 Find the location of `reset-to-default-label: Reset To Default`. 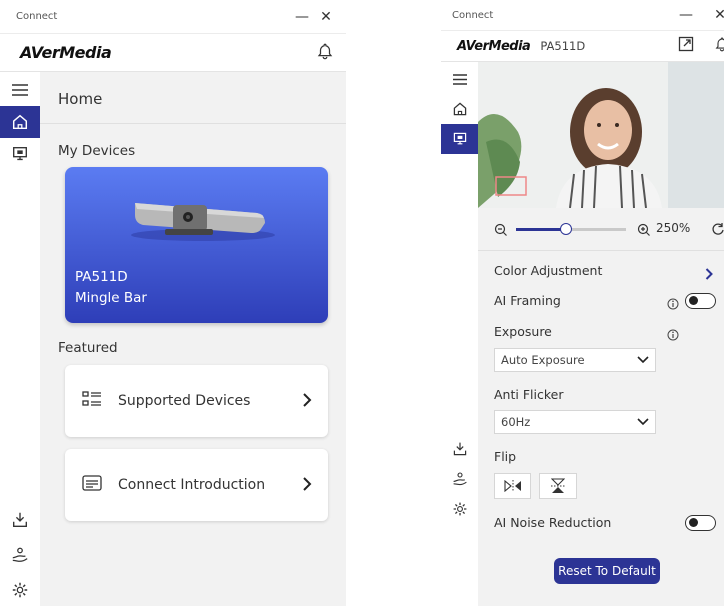

reset-to-default-label: Reset To Default is located at coordinates (607, 571).